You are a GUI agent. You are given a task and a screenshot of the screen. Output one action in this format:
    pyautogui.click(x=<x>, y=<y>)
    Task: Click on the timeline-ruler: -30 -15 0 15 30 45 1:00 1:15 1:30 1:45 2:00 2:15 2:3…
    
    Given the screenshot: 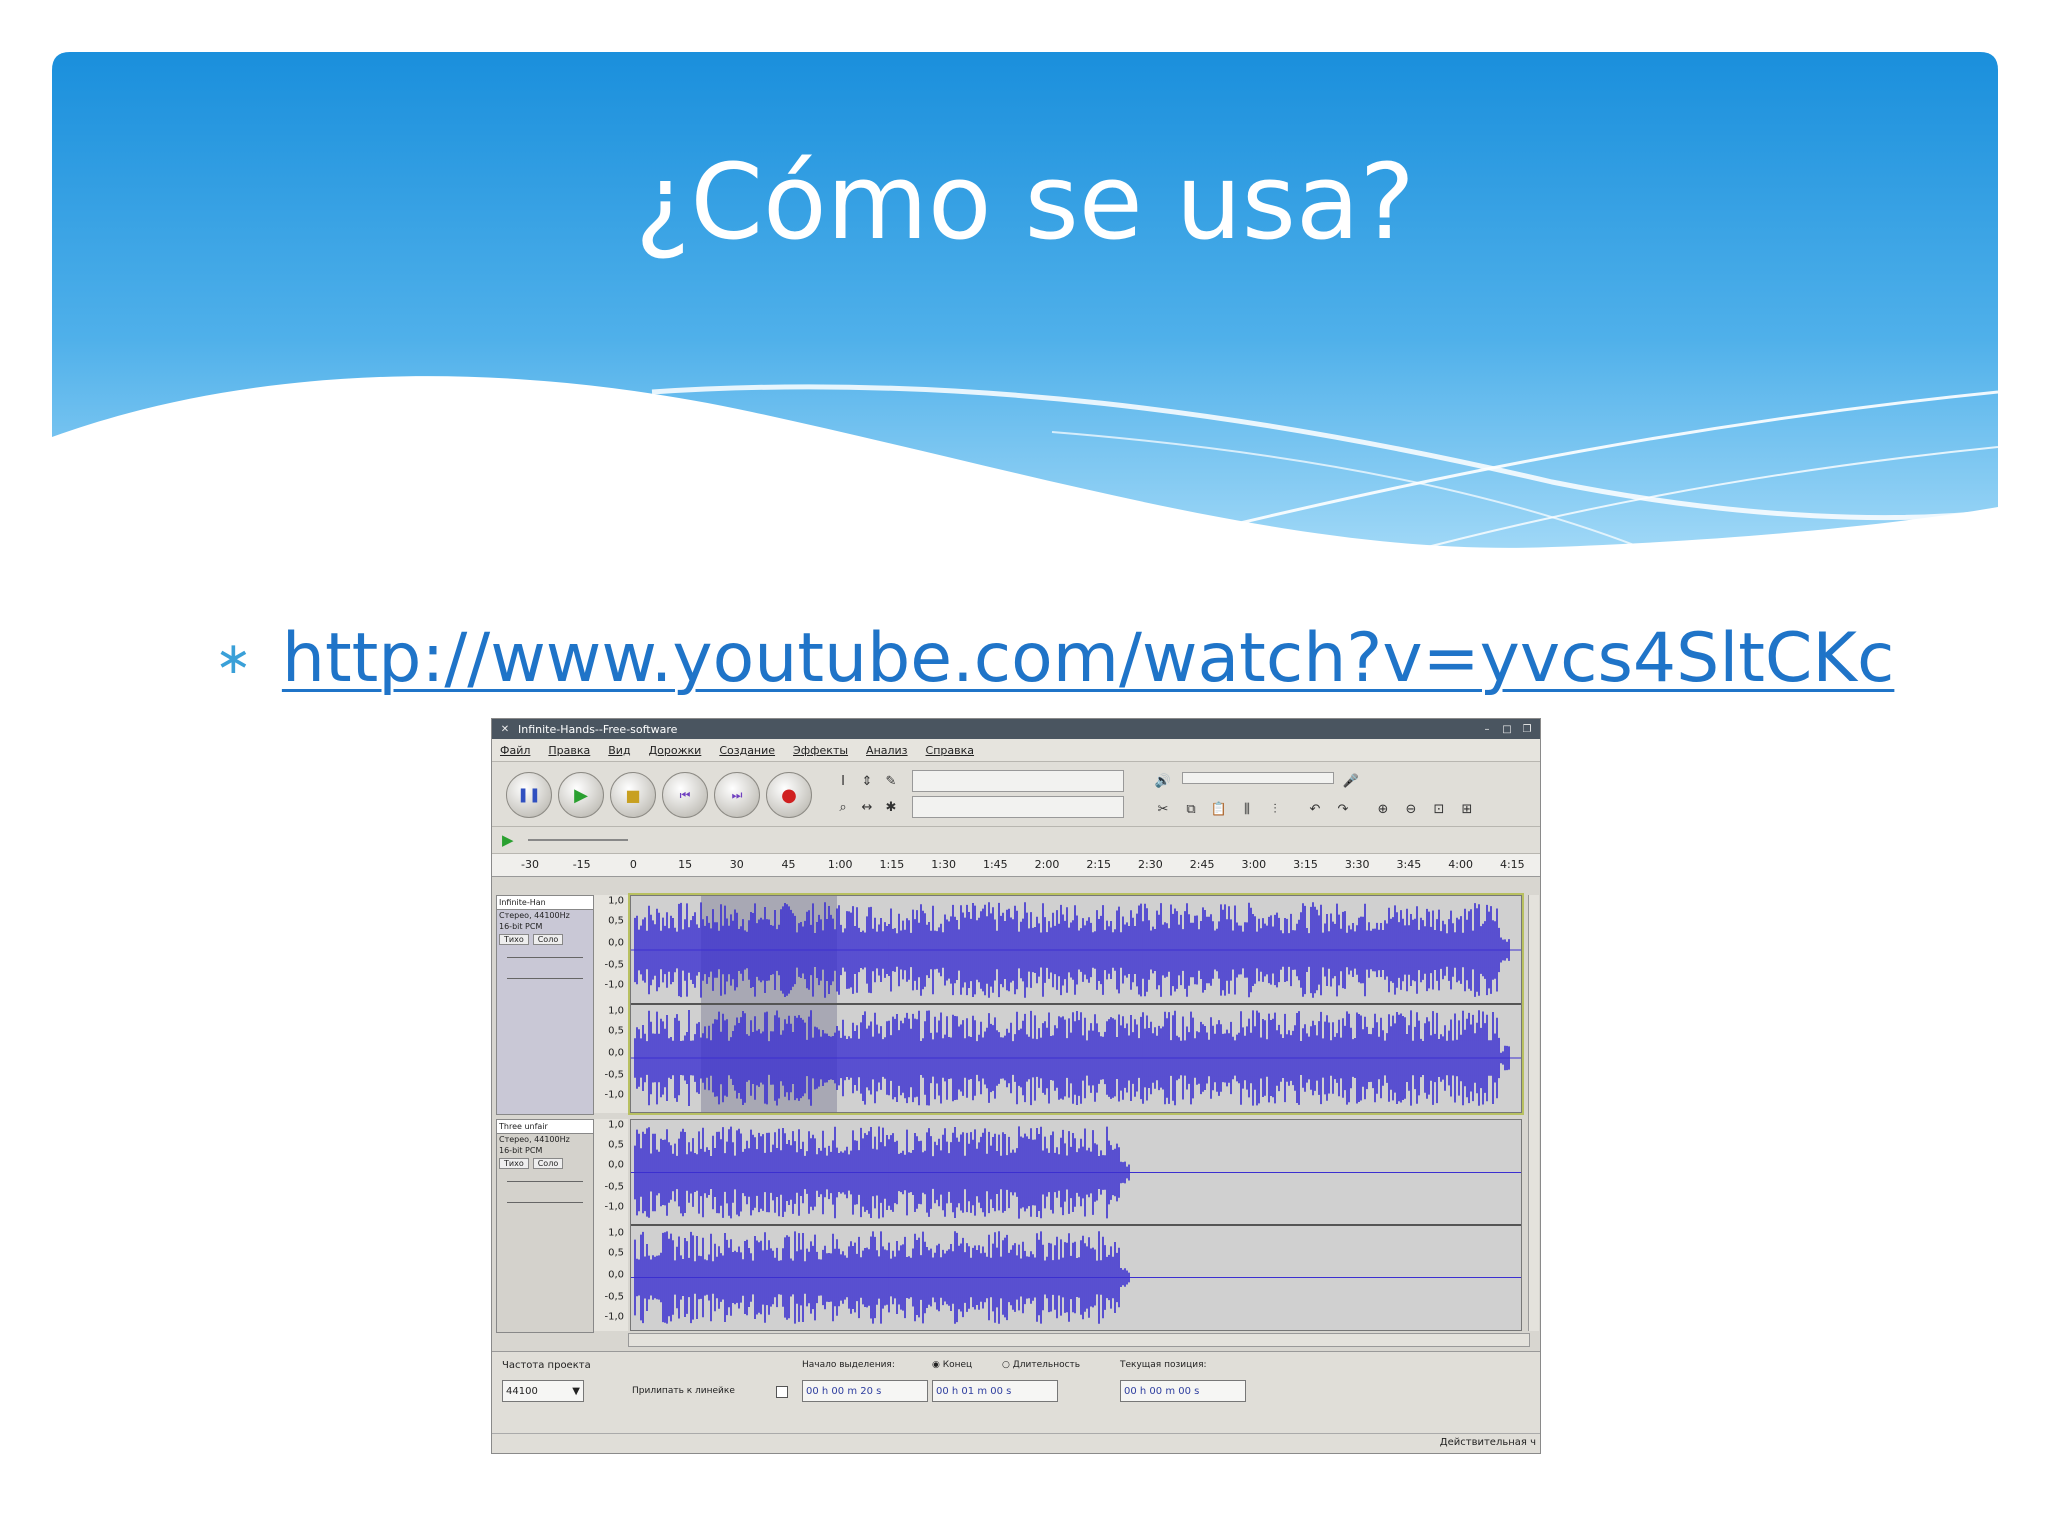 What is the action you would take?
    pyautogui.click(x=1016, y=865)
    